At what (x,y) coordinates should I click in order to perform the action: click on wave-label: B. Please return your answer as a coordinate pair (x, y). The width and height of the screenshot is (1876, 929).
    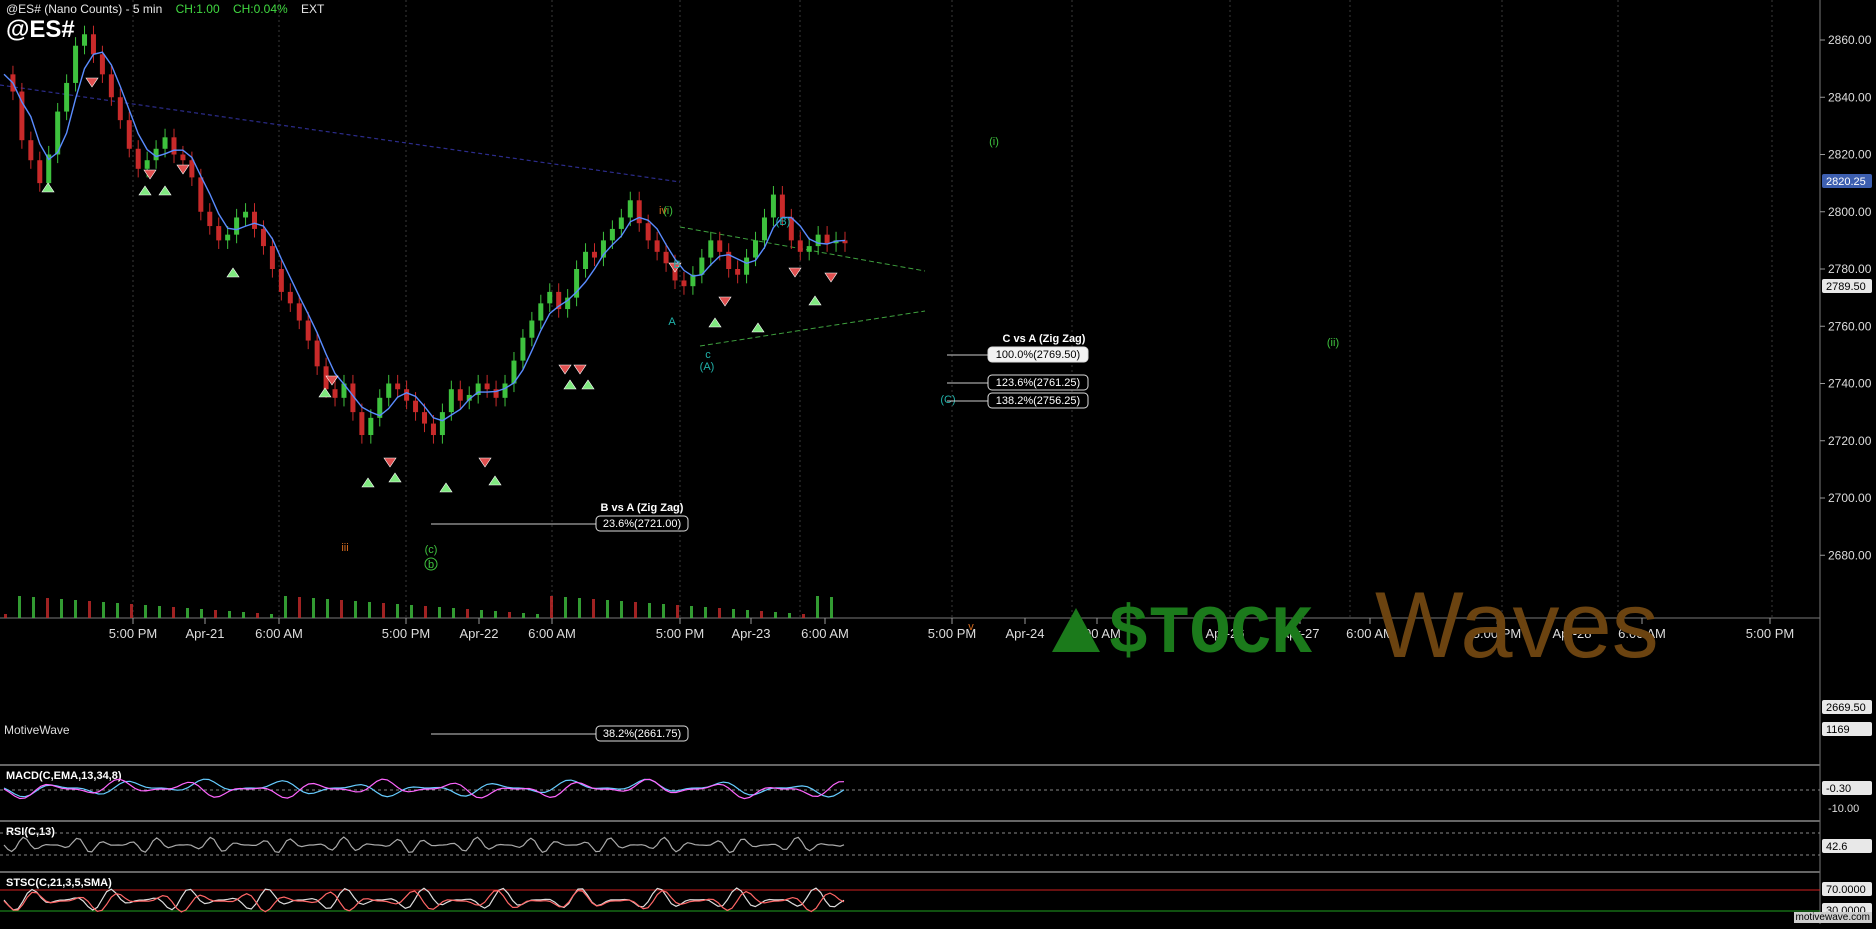
    Looking at the image, I should click on (676, 265).